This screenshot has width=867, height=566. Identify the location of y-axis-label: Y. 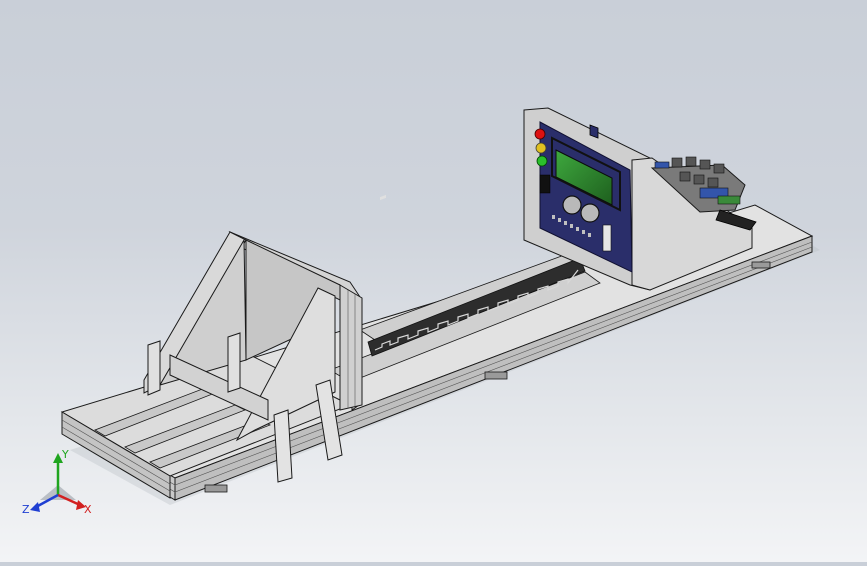
(65, 454).